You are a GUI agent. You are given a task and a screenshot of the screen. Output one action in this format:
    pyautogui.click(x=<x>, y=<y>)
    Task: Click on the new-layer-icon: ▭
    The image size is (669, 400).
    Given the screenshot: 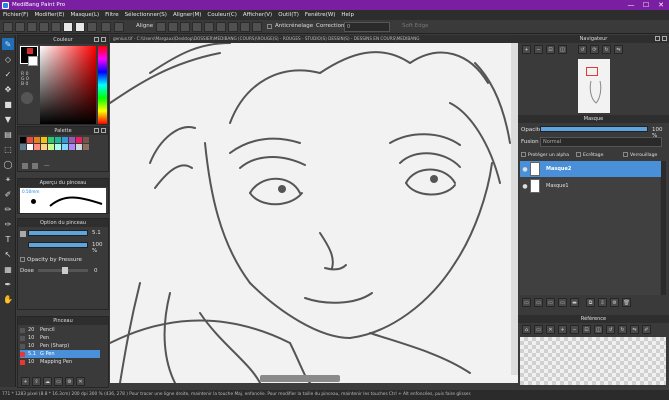 What is the action you would take?
    pyautogui.click(x=526, y=302)
    